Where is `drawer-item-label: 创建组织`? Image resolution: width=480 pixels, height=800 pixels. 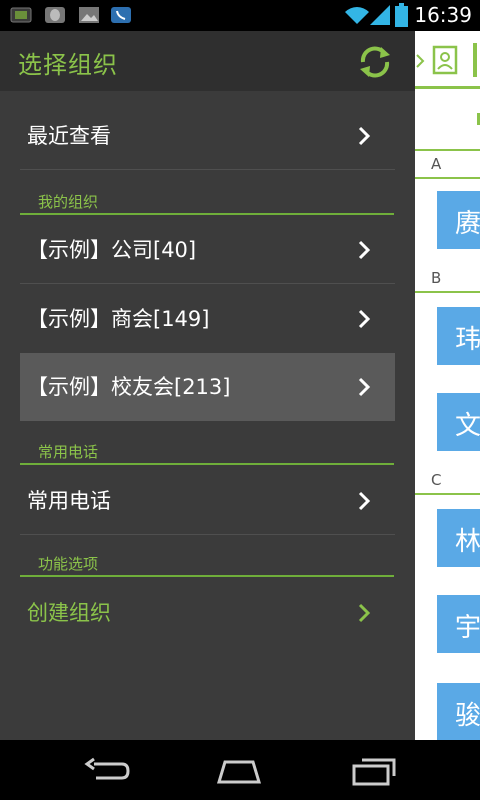 drawer-item-label: 创建组织 is located at coordinates (69, 613).